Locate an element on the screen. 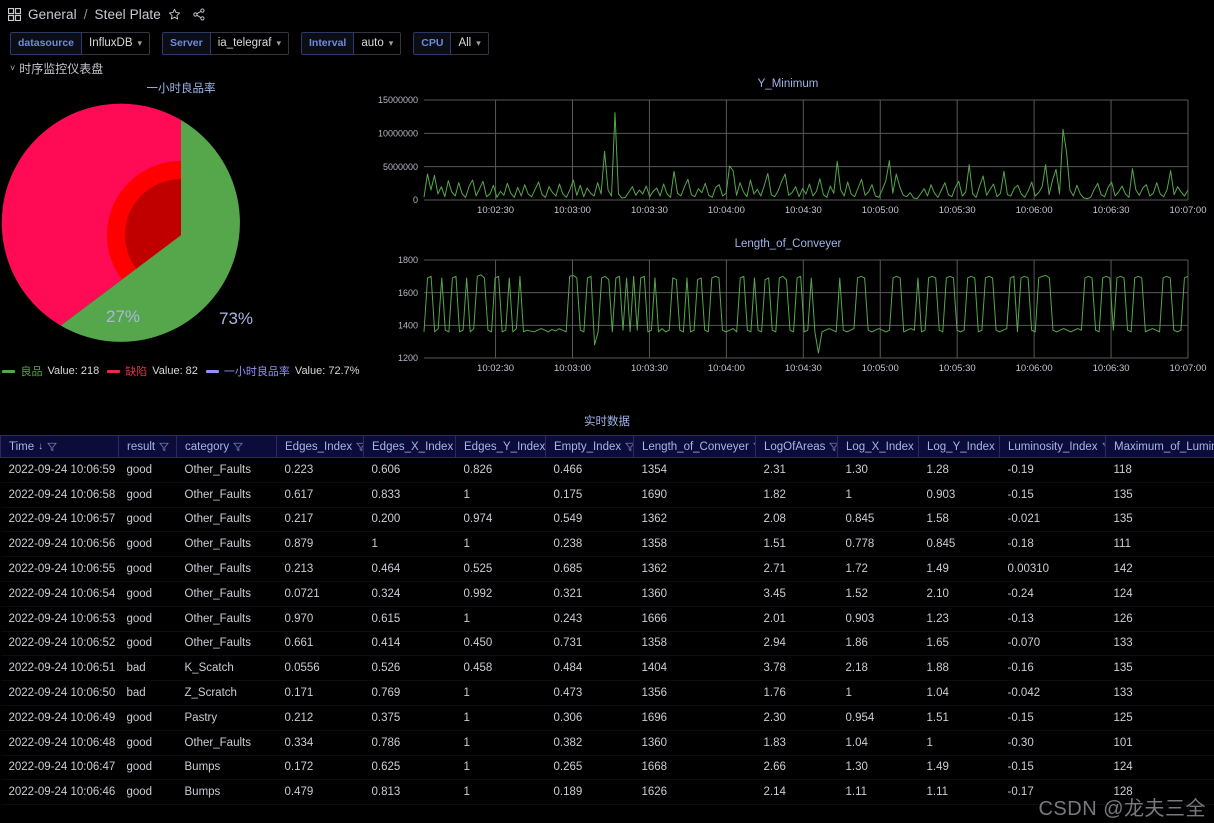 The image size is (1214, 823). legend-label-defect: 缺陷 is located at coordinates (136, 372).